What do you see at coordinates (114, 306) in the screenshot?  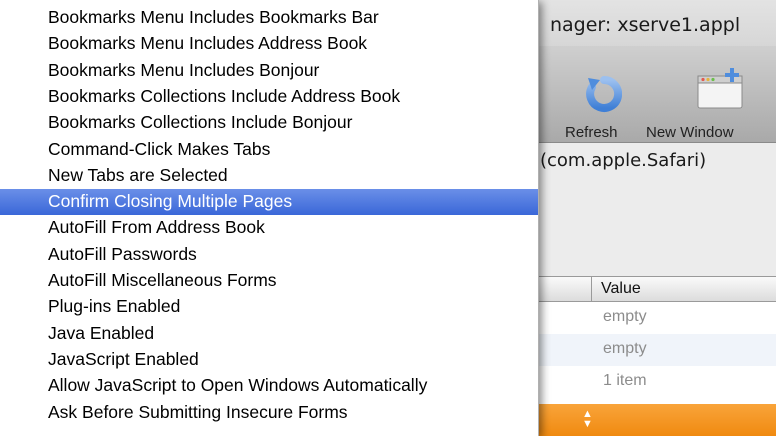 I see `menu-item-label: Plug-ins Enabled` at bounding box center [114, 306].